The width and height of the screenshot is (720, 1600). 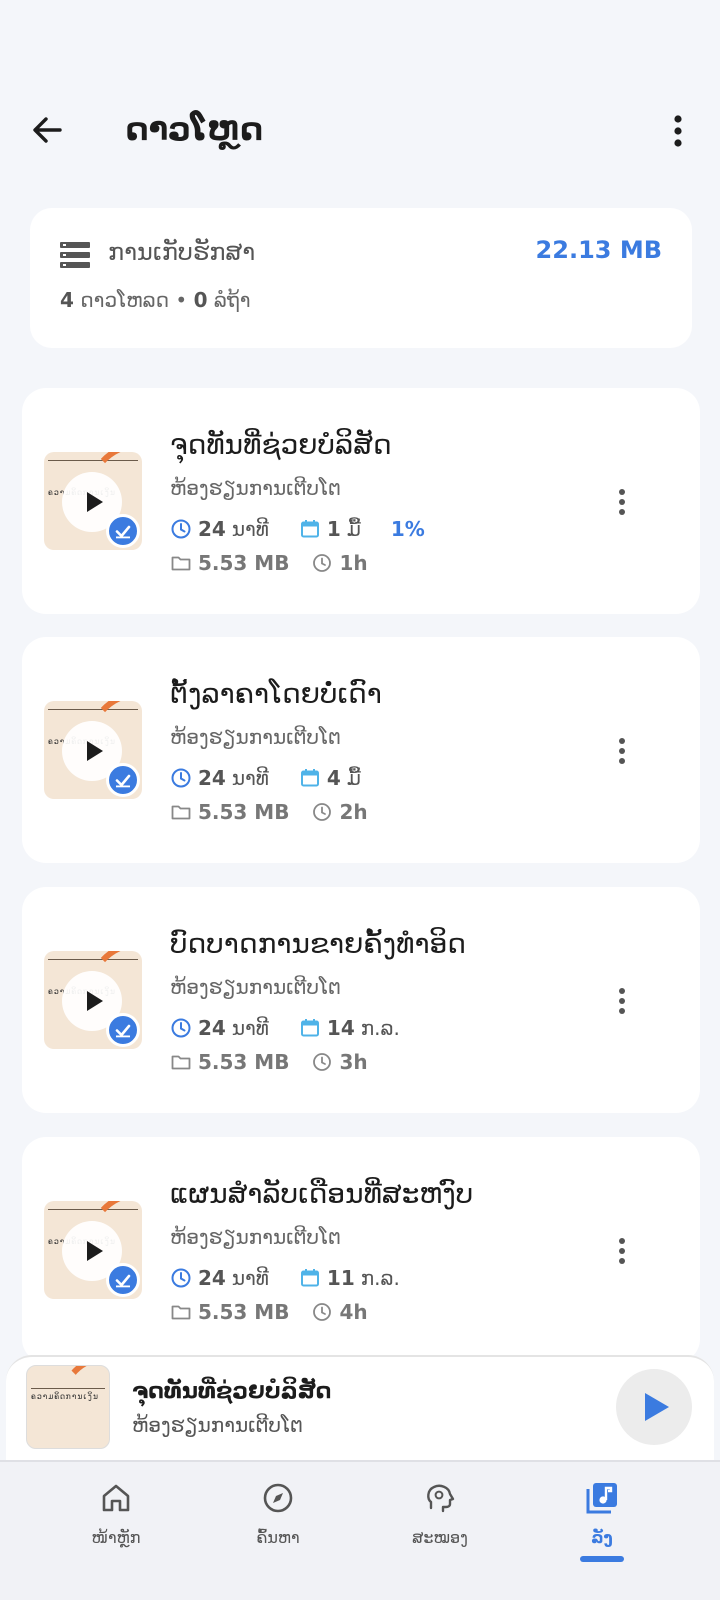 I want to click on episode-meta-primary: 24 ນາທີ 14 ກ.ລ., so click(x=300, y=1028).